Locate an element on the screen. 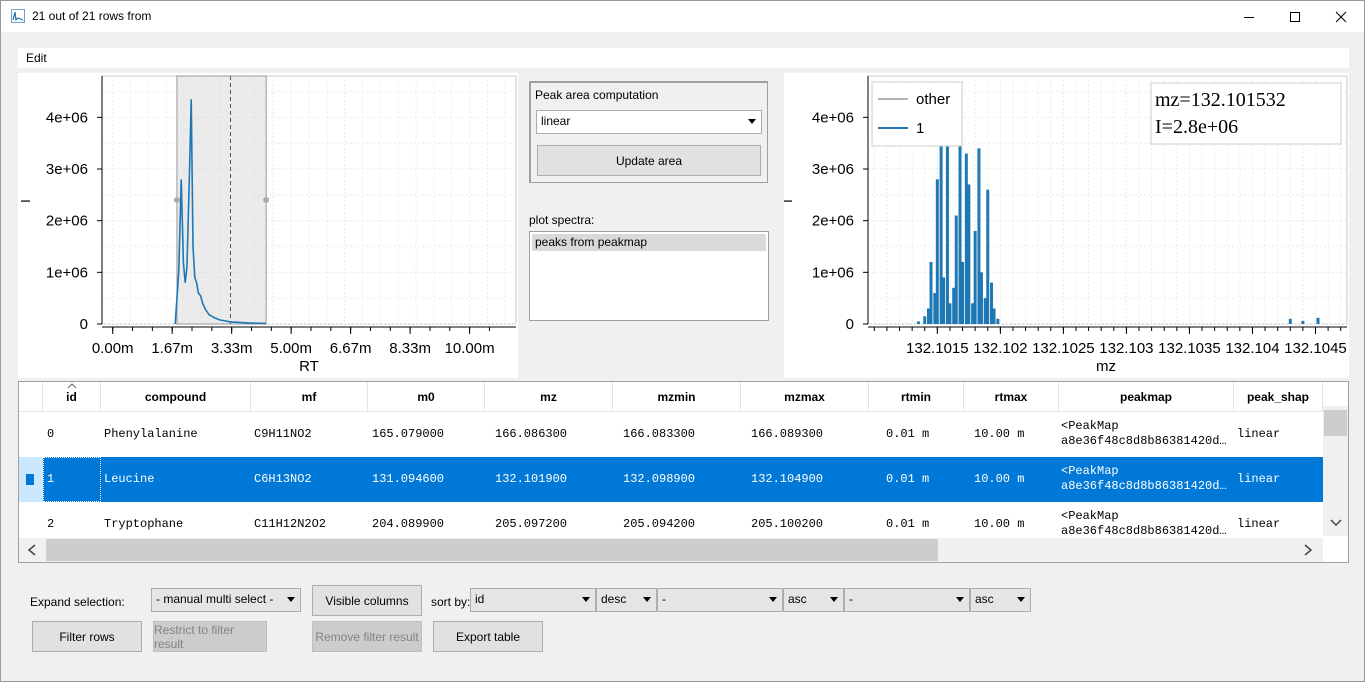 This screenshot has height=682, width=1365. column-header-mz: mz is located at coordinates (549, 397).